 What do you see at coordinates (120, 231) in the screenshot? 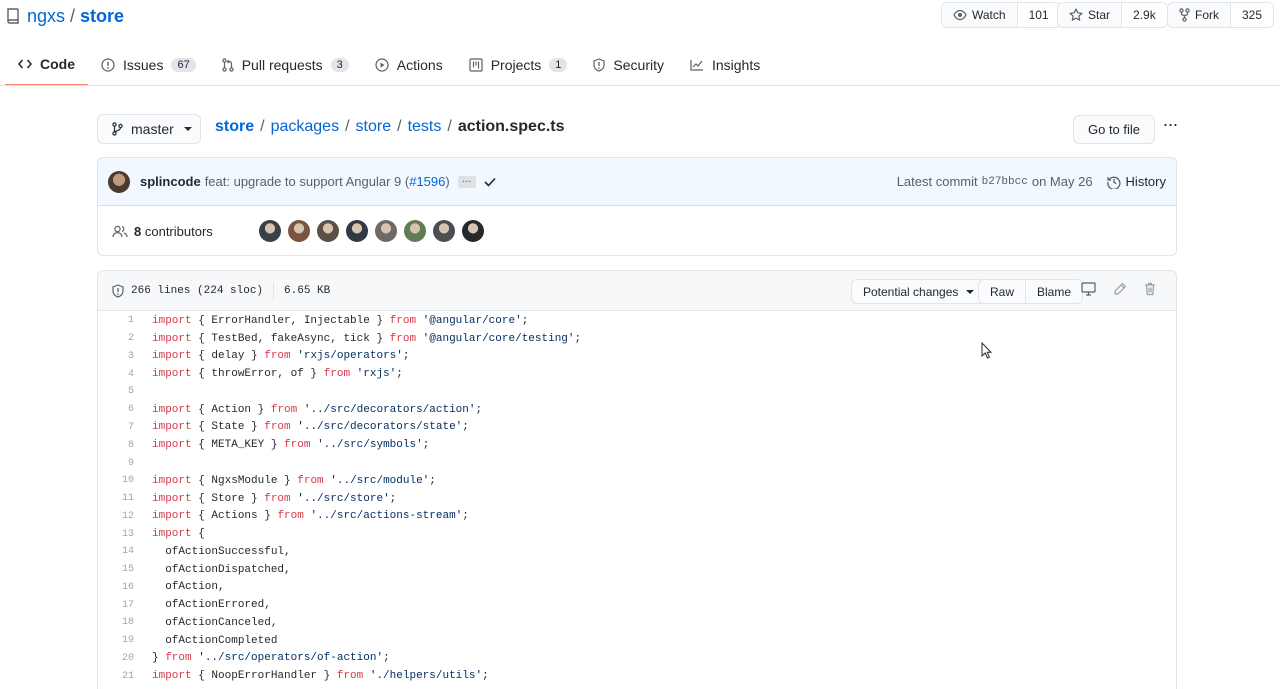
I see `people-icon` at bounding box center [120, 231].